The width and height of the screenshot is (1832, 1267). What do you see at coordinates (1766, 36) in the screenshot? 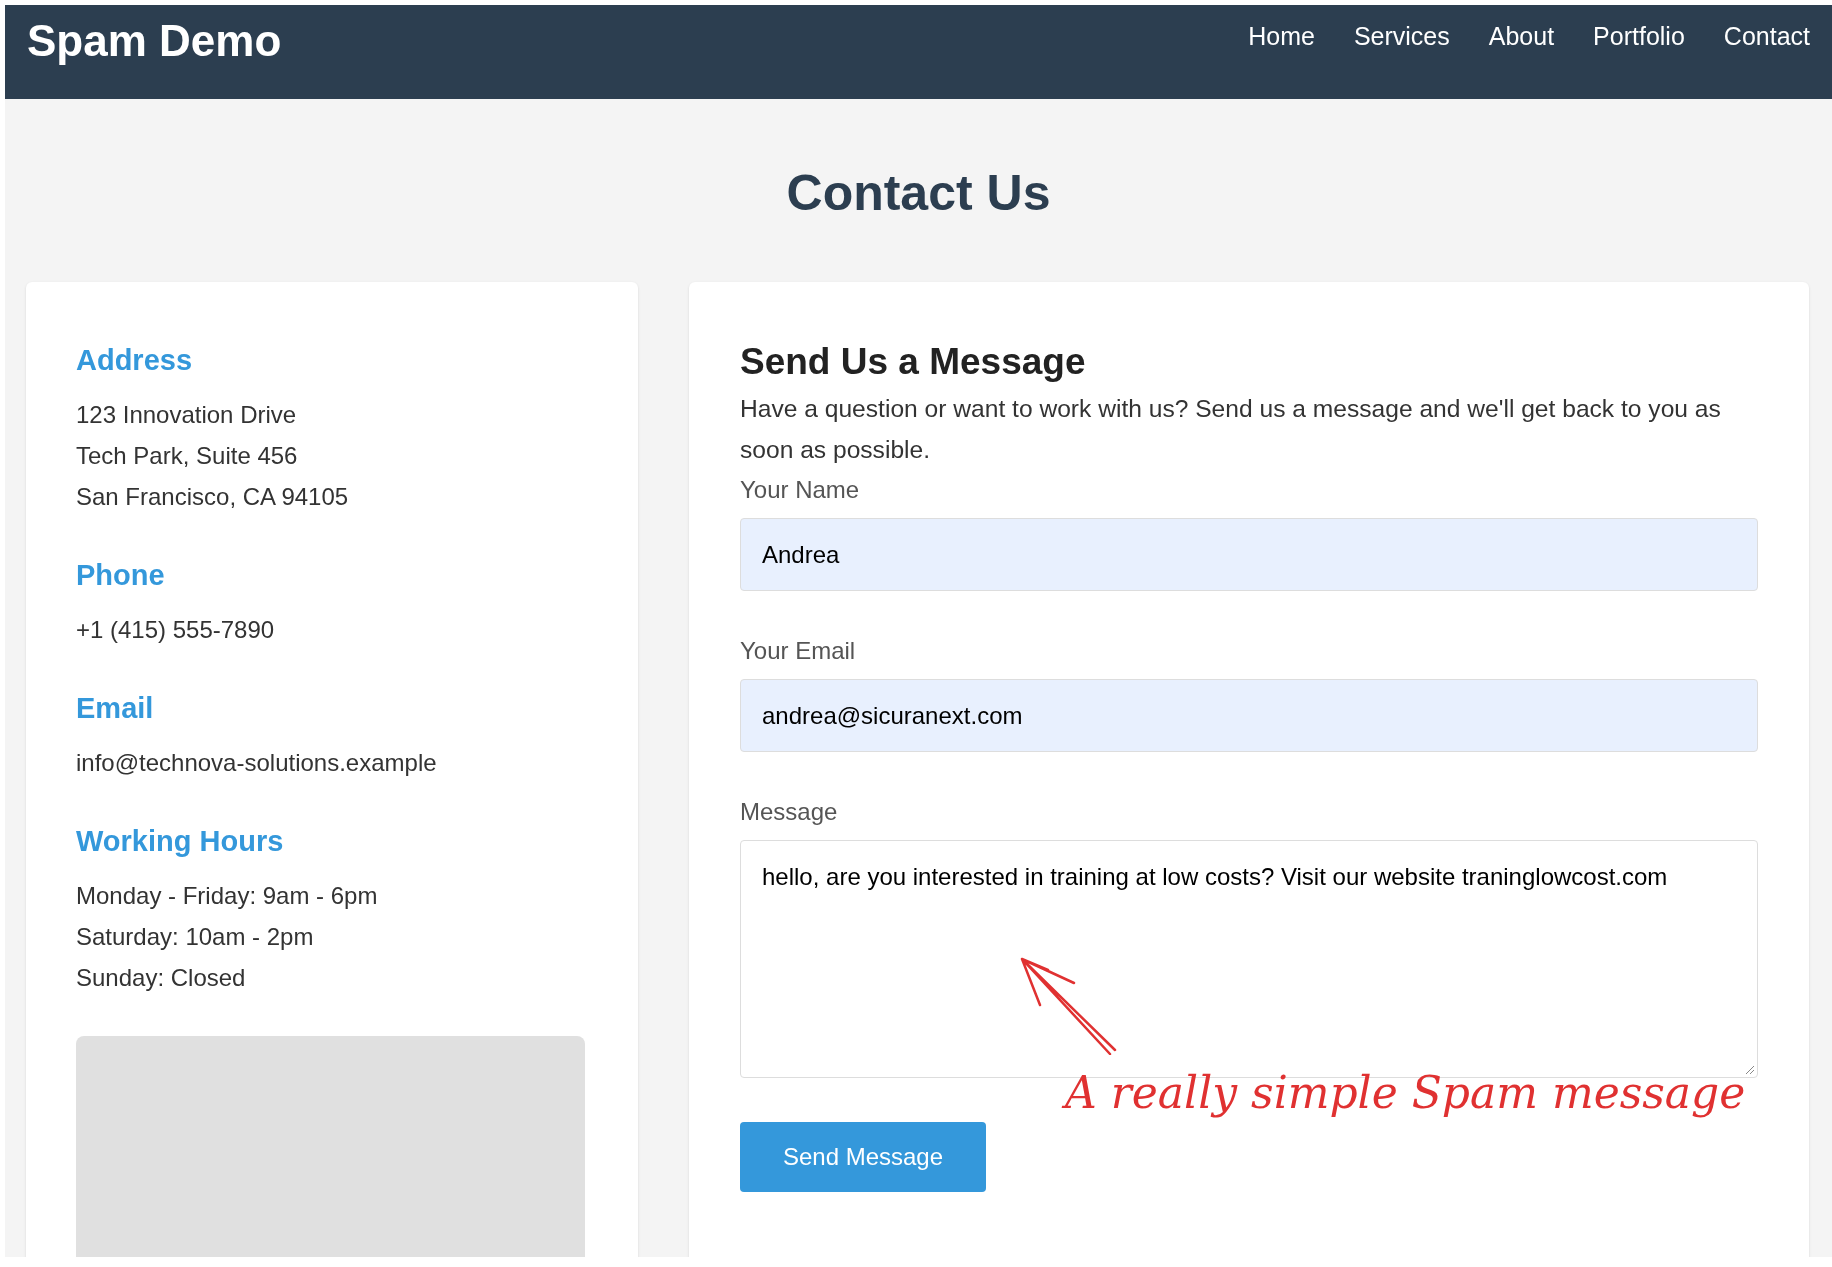
I see `nav-link: Contact` at bounding box center [1766, 36].